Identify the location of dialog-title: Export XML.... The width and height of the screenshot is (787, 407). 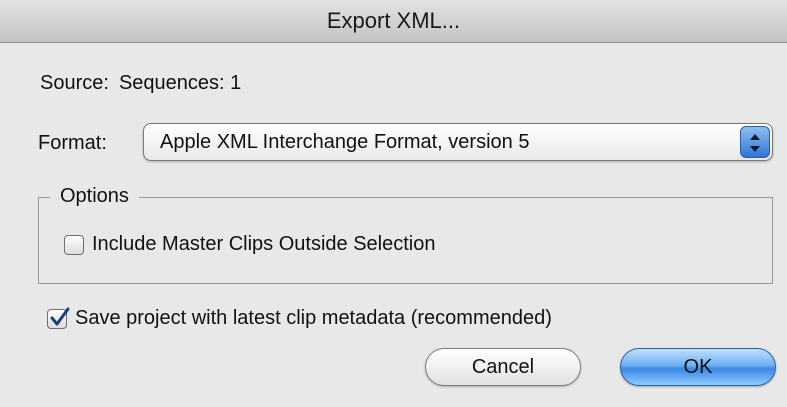
(393, 20).